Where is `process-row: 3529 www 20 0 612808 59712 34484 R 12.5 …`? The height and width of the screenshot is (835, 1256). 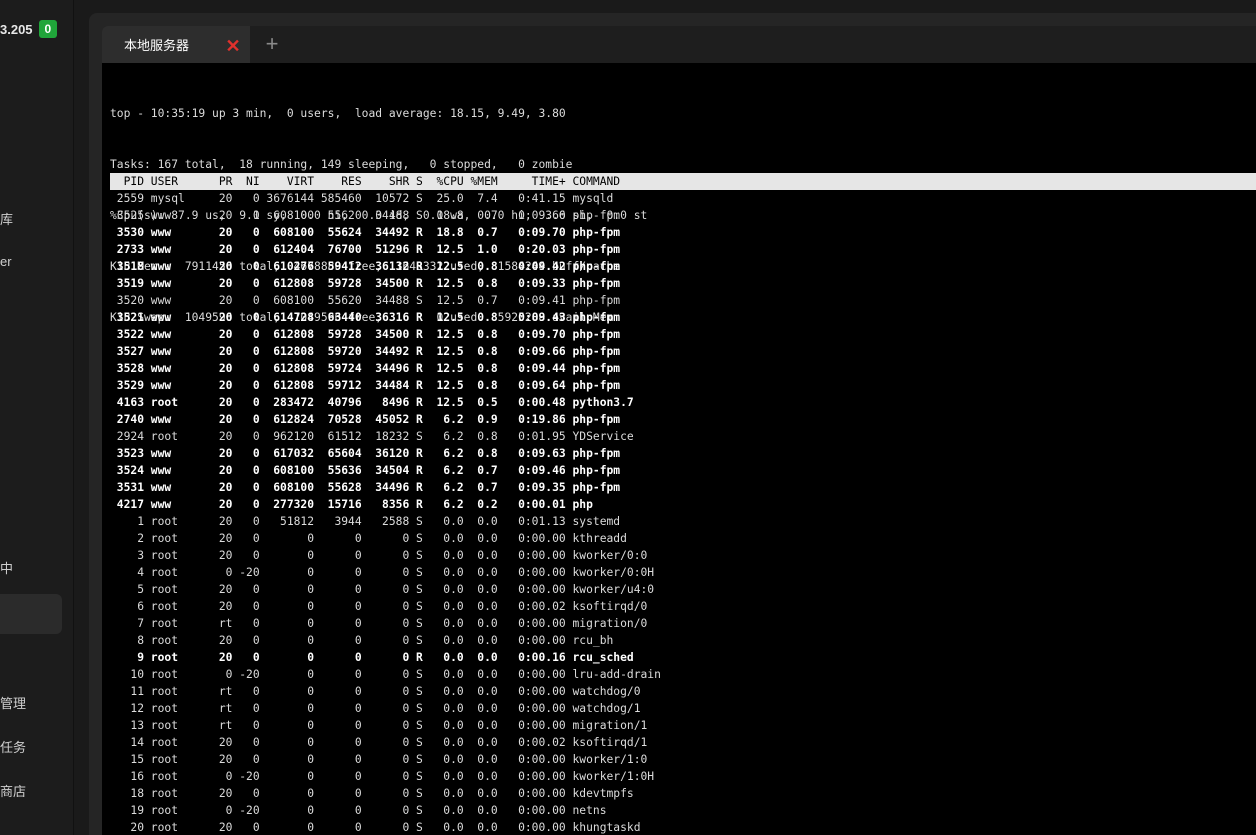 process-row: 3529 www 20 0 612808 59712 34484 R 12.5 … is located at coordinates (365, 385).